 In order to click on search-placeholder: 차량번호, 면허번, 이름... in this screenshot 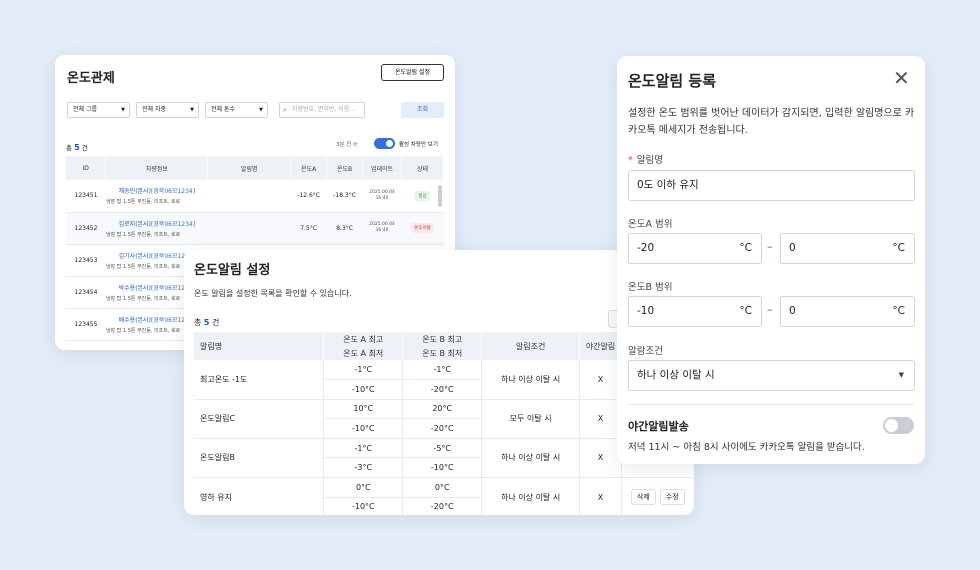, I will do `click(324, 109)`.